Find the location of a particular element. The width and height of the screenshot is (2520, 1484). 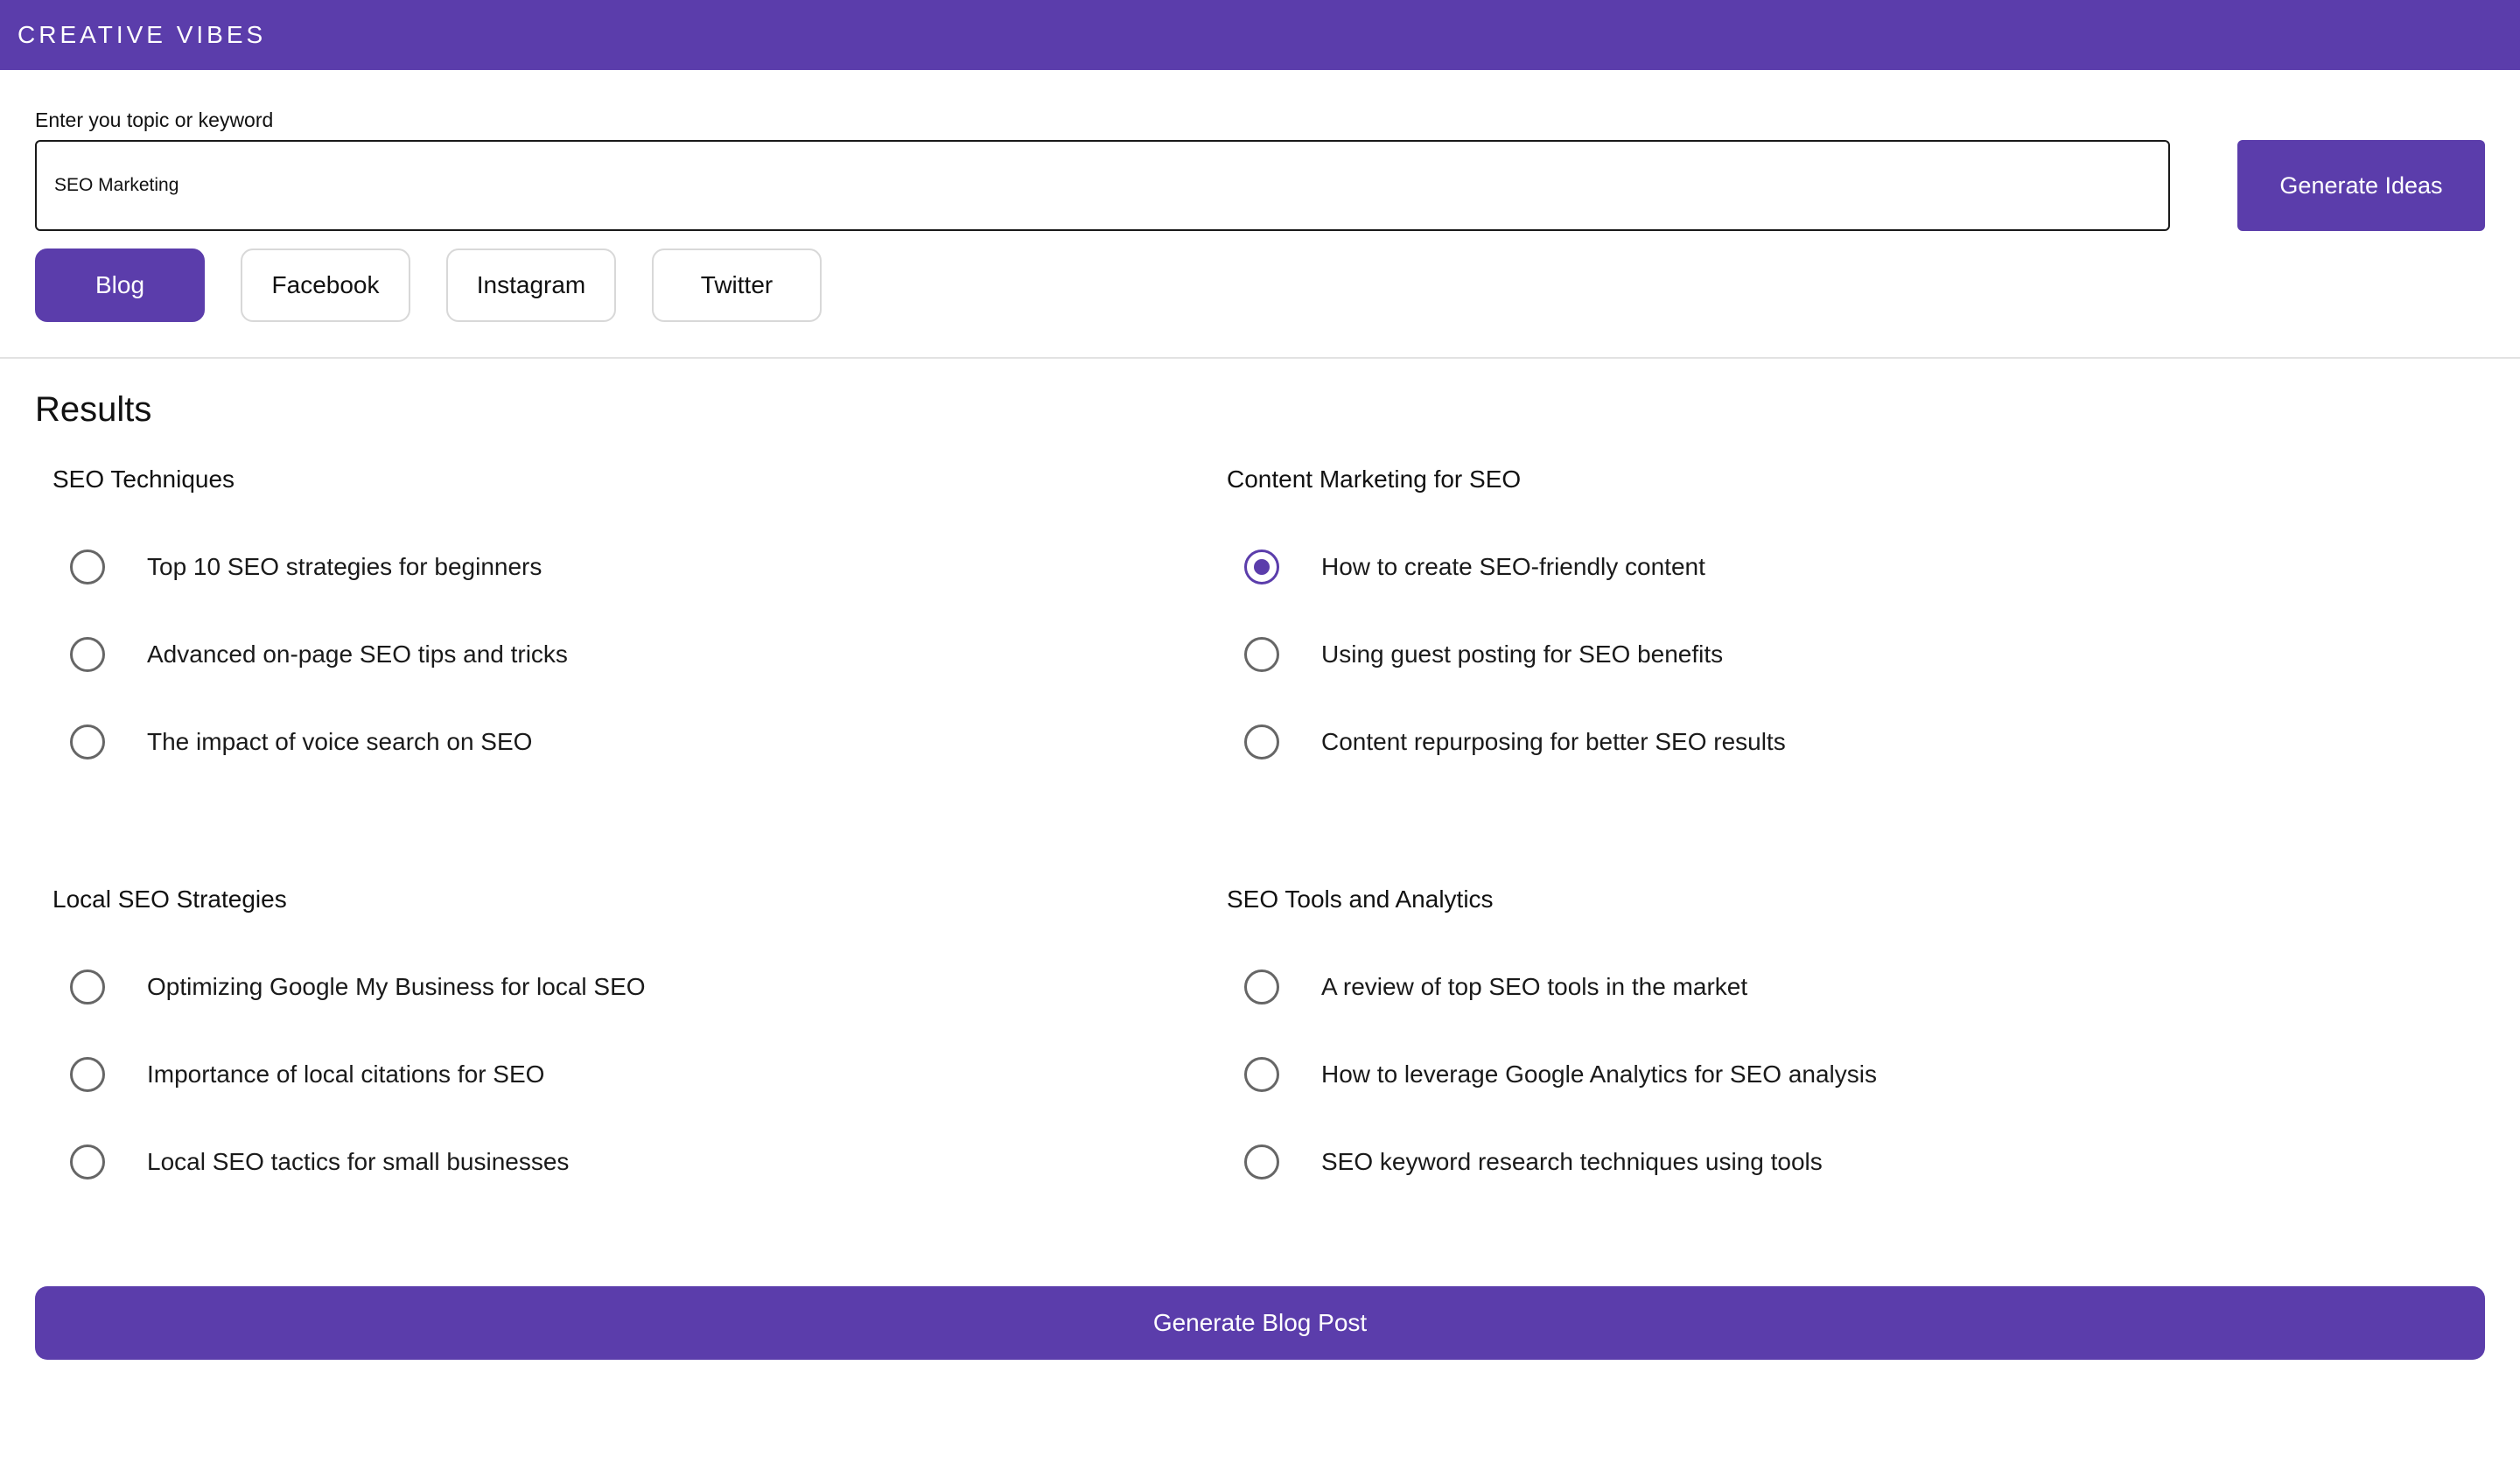

results-title: Results is located at coordinates (93, 409).